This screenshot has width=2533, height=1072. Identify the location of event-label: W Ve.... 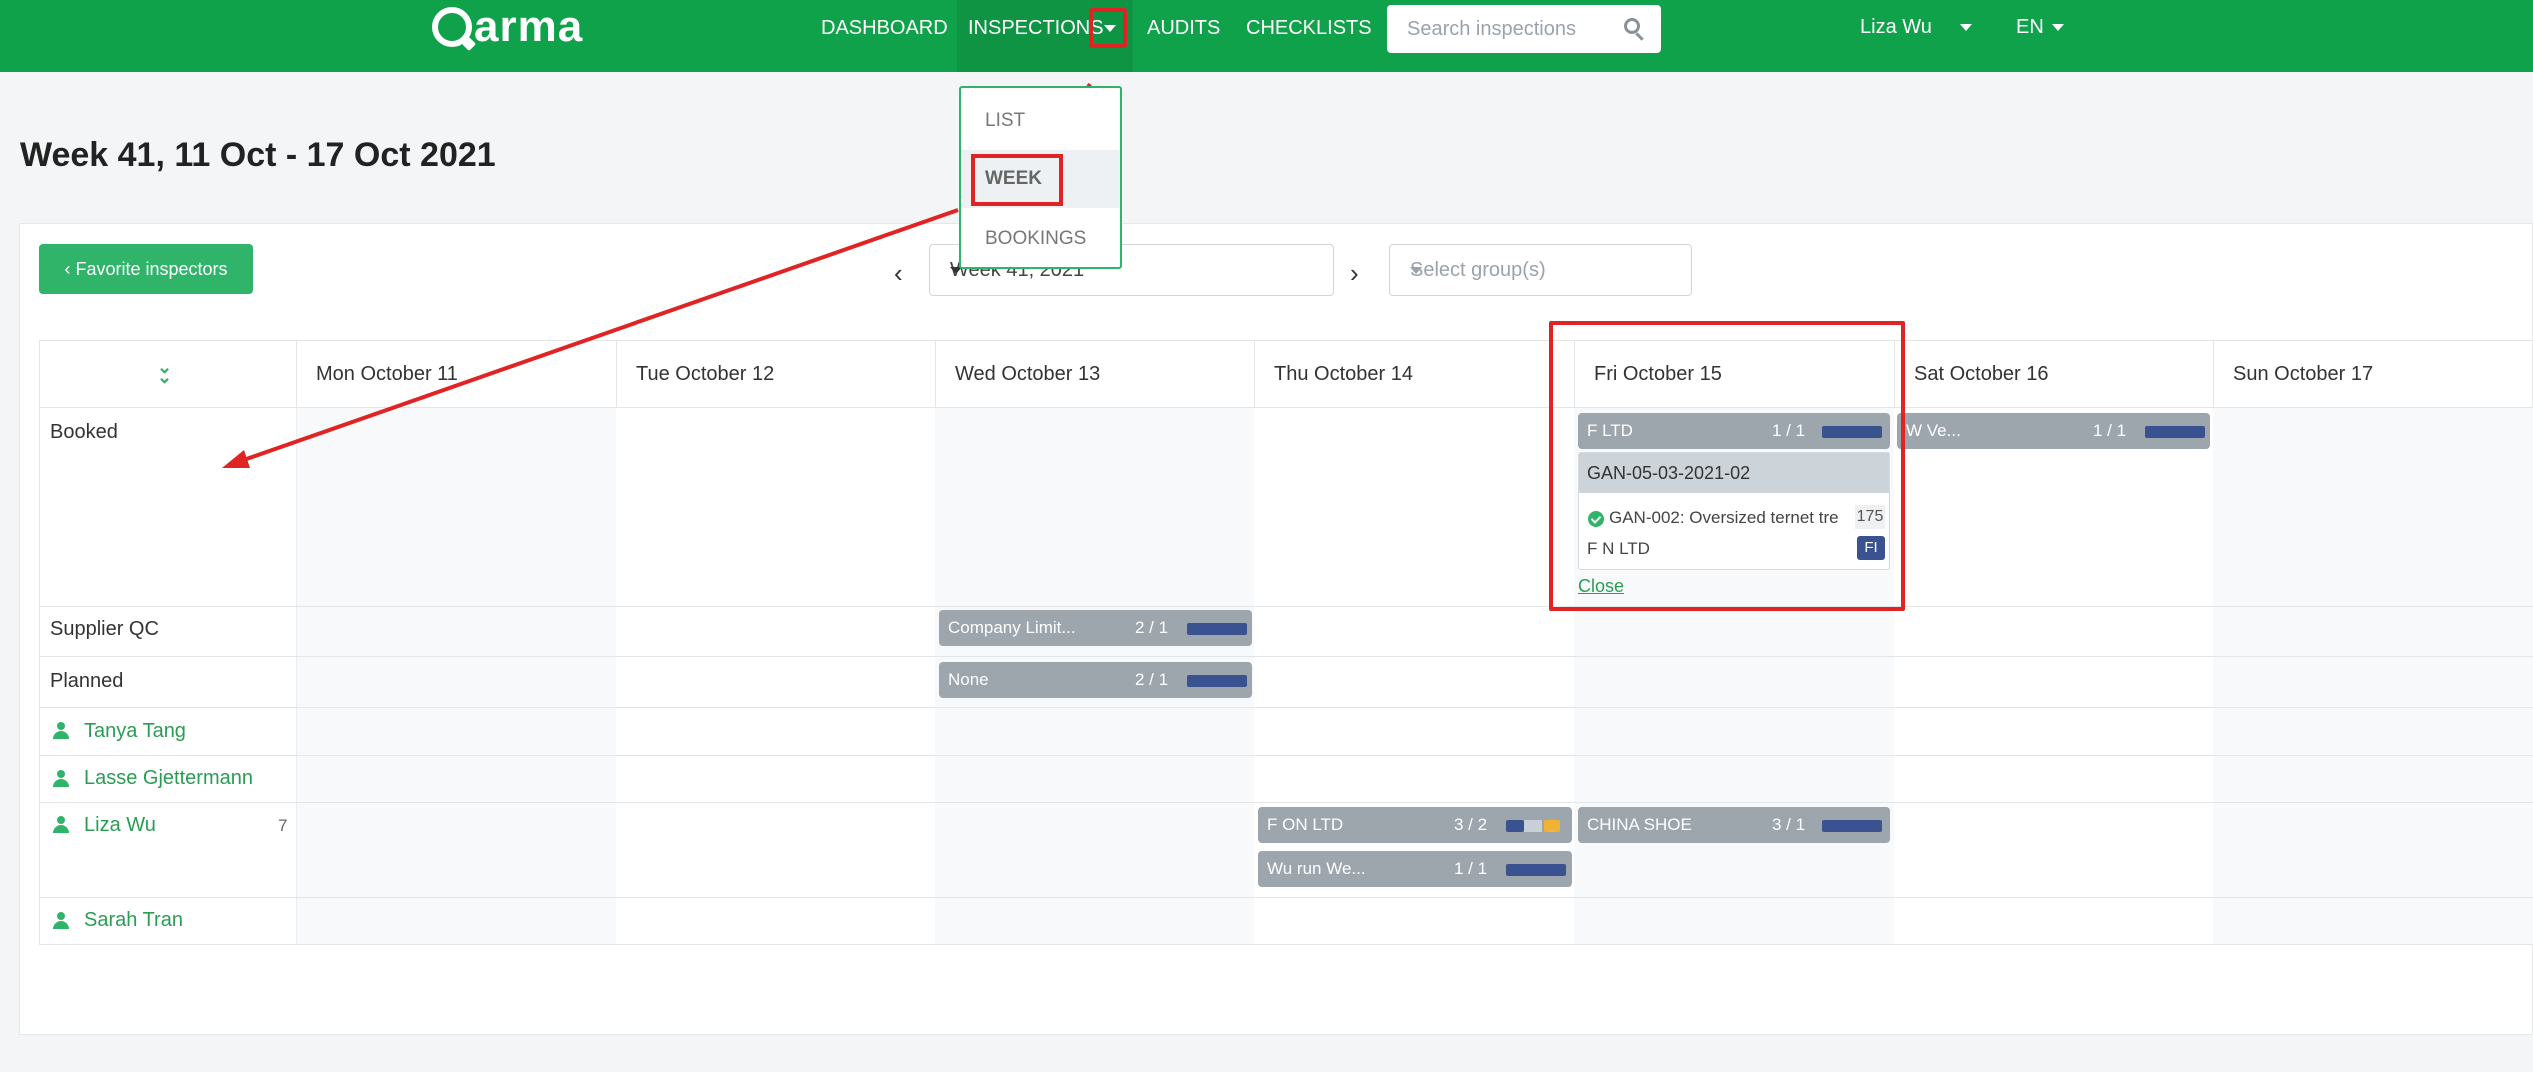
(1933, 430).